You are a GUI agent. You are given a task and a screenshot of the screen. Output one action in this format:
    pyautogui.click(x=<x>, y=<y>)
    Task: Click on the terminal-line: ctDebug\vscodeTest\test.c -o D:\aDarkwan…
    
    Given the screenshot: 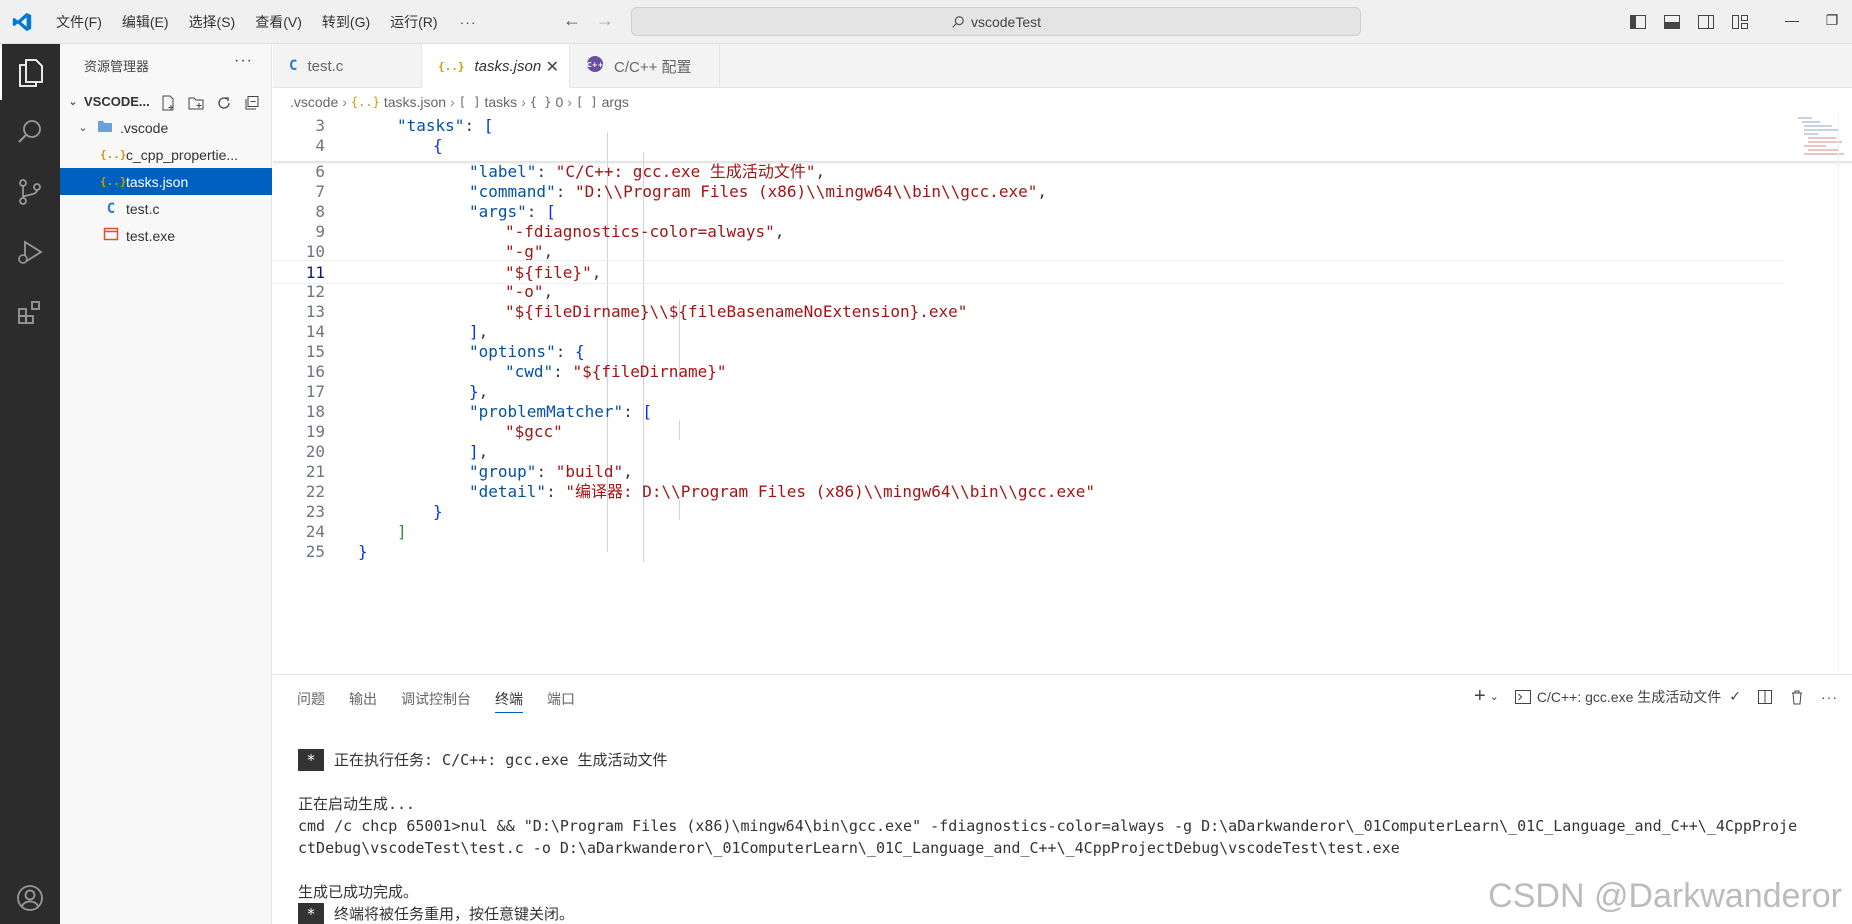 What is the action you would take?
    pyautogui.click(x=849, y=848)
    